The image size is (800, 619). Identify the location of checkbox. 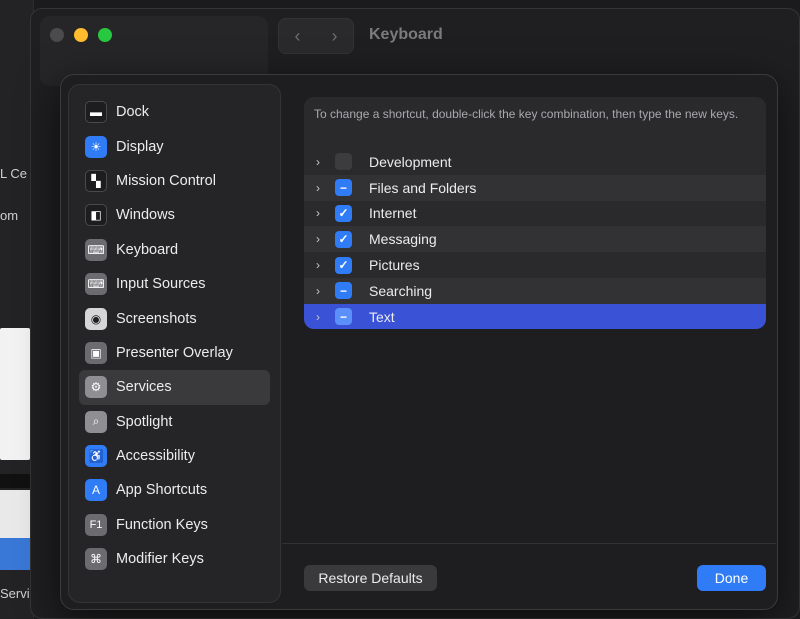
(343, 162).